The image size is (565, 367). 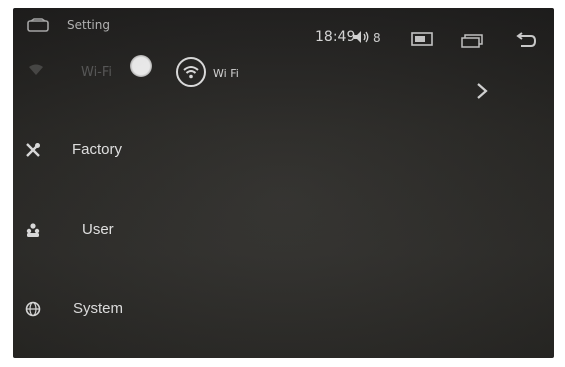 I want to click on wifi-network-name: Wi Fi, so click(x=226, y=73).